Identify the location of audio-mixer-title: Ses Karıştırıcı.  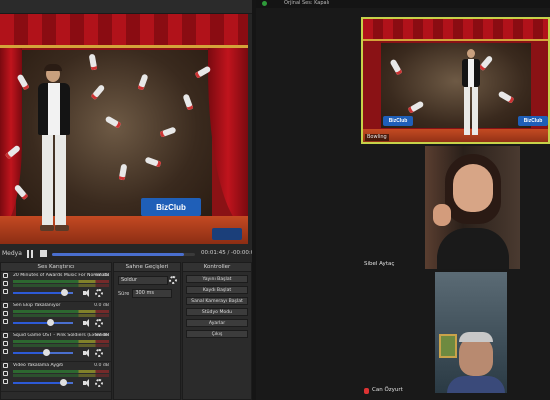
(56, 267).